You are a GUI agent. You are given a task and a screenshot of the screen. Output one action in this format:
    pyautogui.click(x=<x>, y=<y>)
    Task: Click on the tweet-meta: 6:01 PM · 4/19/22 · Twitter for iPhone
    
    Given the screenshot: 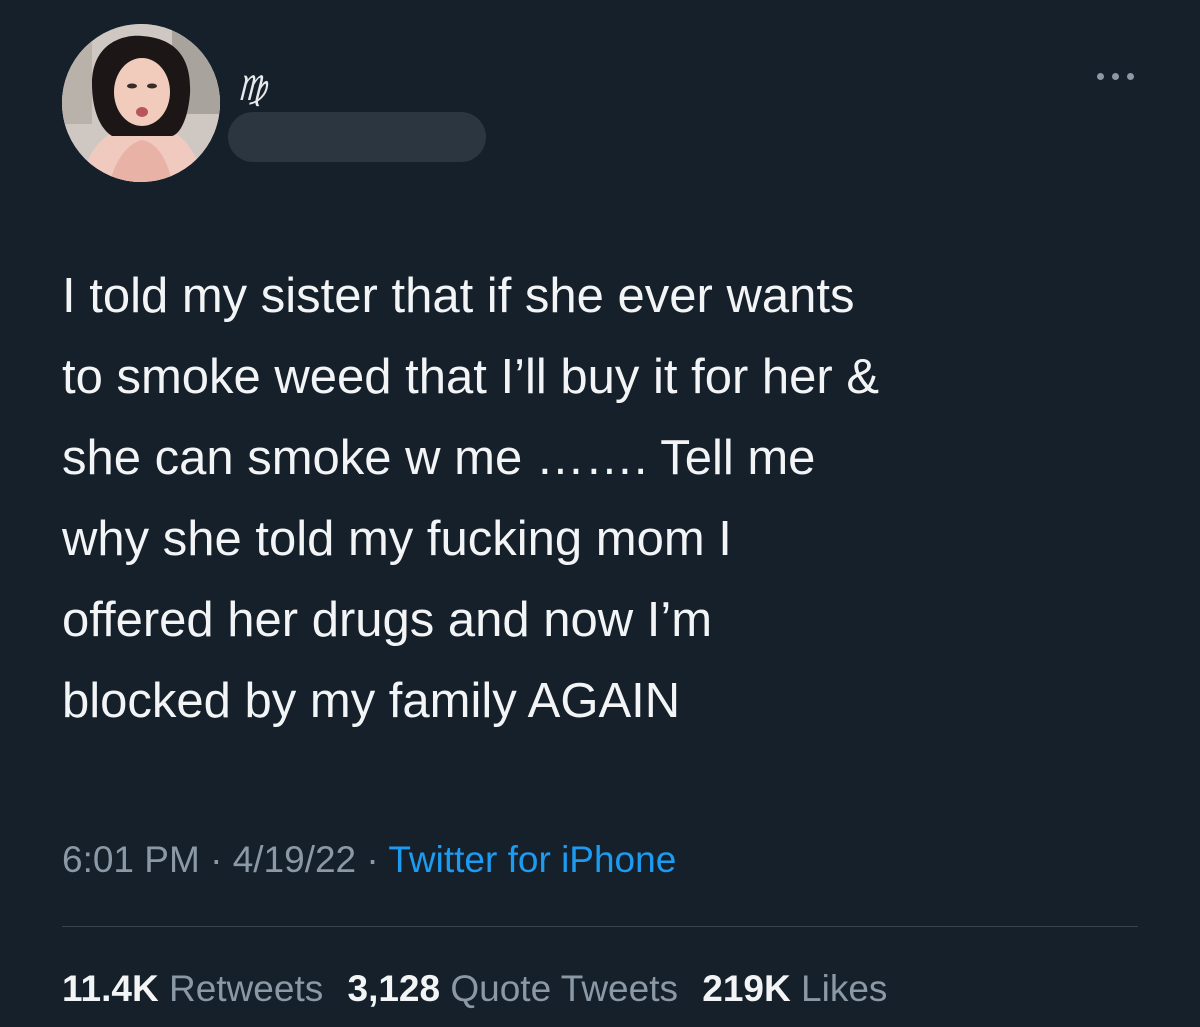 What is the action you would take?
    pyautogui.click(x=369, y=860)
    